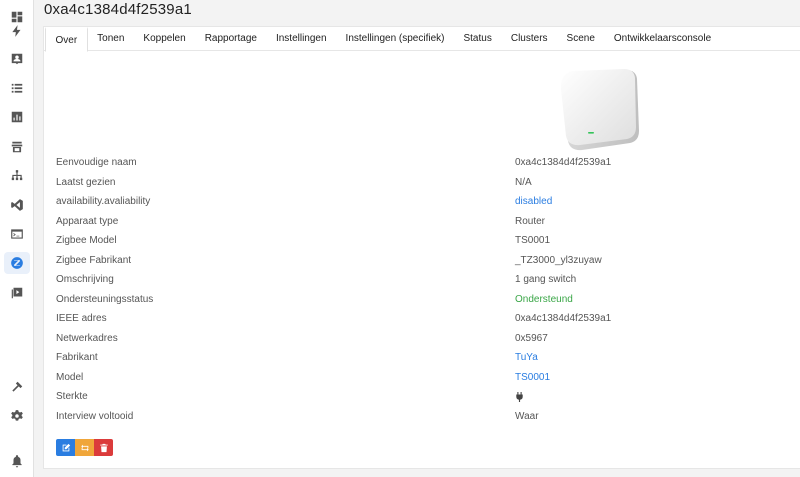  I want to click on tab-koppelen: Koppelen, so click(164, 39).